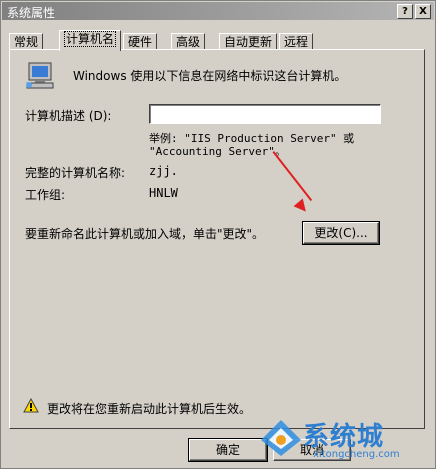  What do you see at coordinates (26, 41) in the screenshot?
I see `tab-general: 常规` at bounding box center [26, 41].